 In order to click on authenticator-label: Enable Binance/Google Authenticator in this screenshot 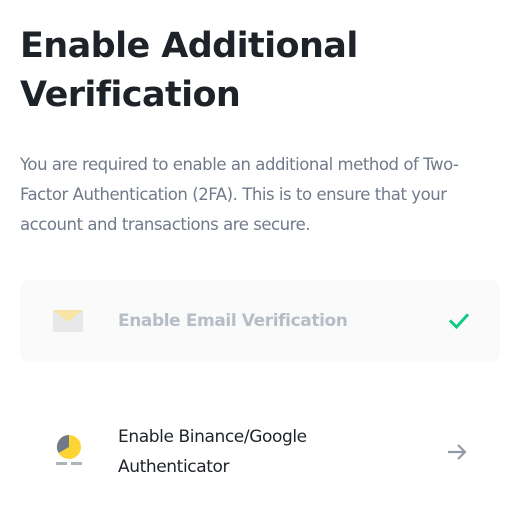, I will do `click(212, 452)`.